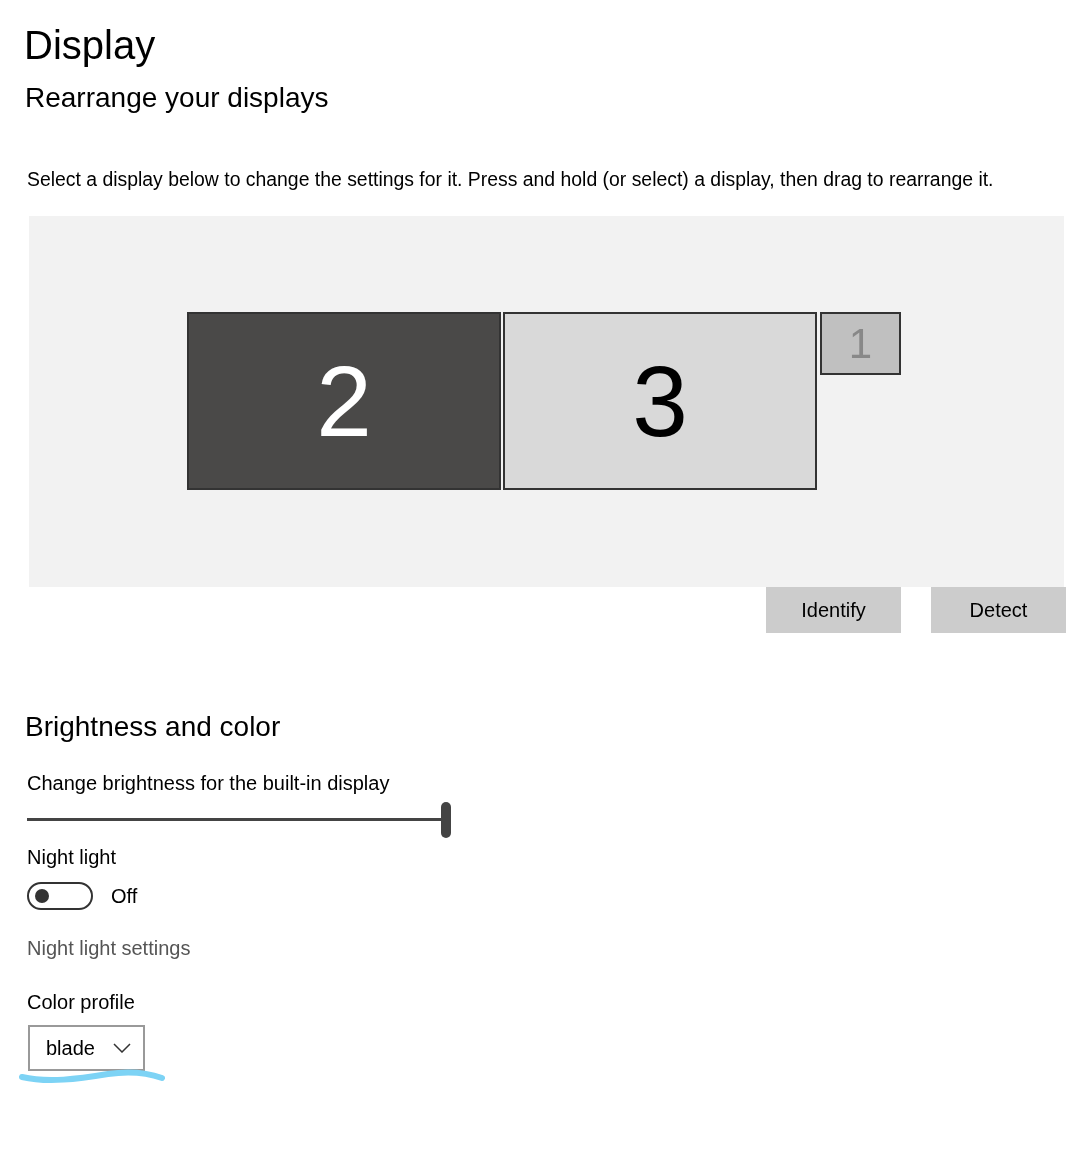  What do you see at coordinates (998, 610) in the screenshot?
I see `action-button: Detect` at bounding box center [998, 610].